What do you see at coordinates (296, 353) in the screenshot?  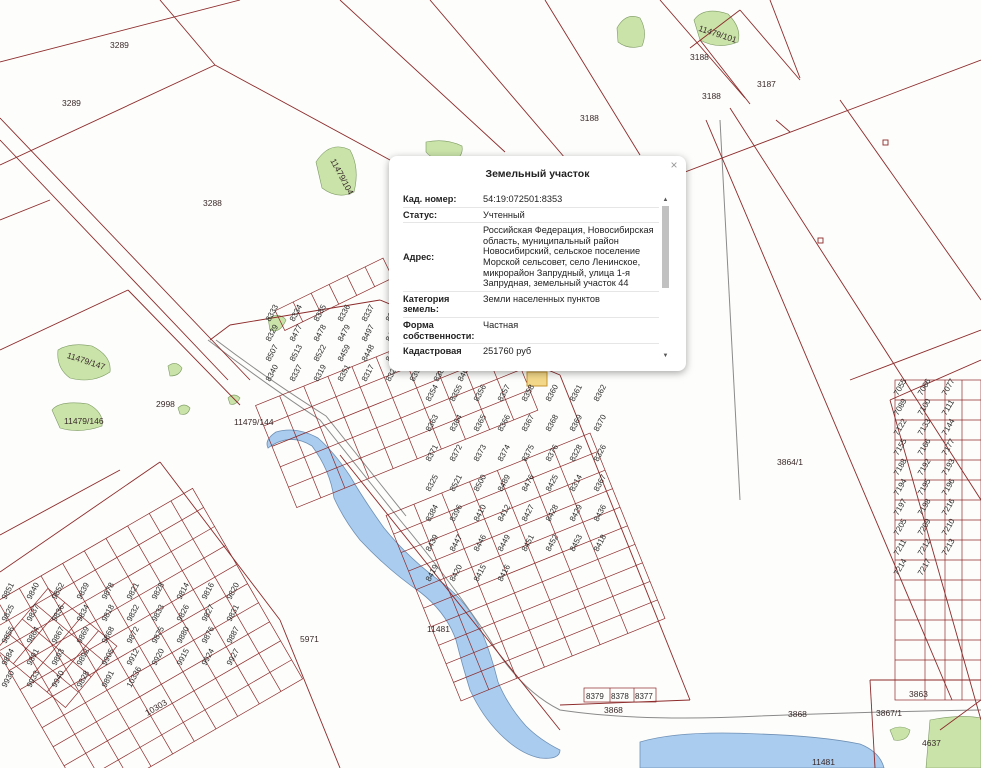 I see `parcel-number-label: 8513` at bounding box center [296, 353].